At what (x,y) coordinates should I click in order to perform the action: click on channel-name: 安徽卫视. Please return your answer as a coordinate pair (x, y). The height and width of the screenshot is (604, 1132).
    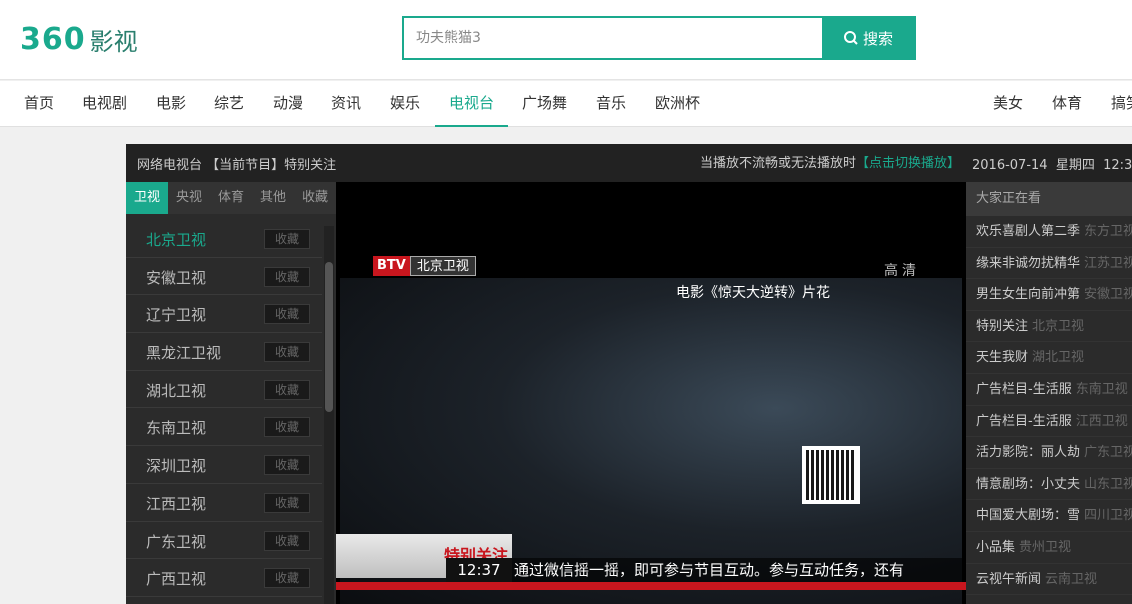
    Looking at the image, I should click on (176, 277).